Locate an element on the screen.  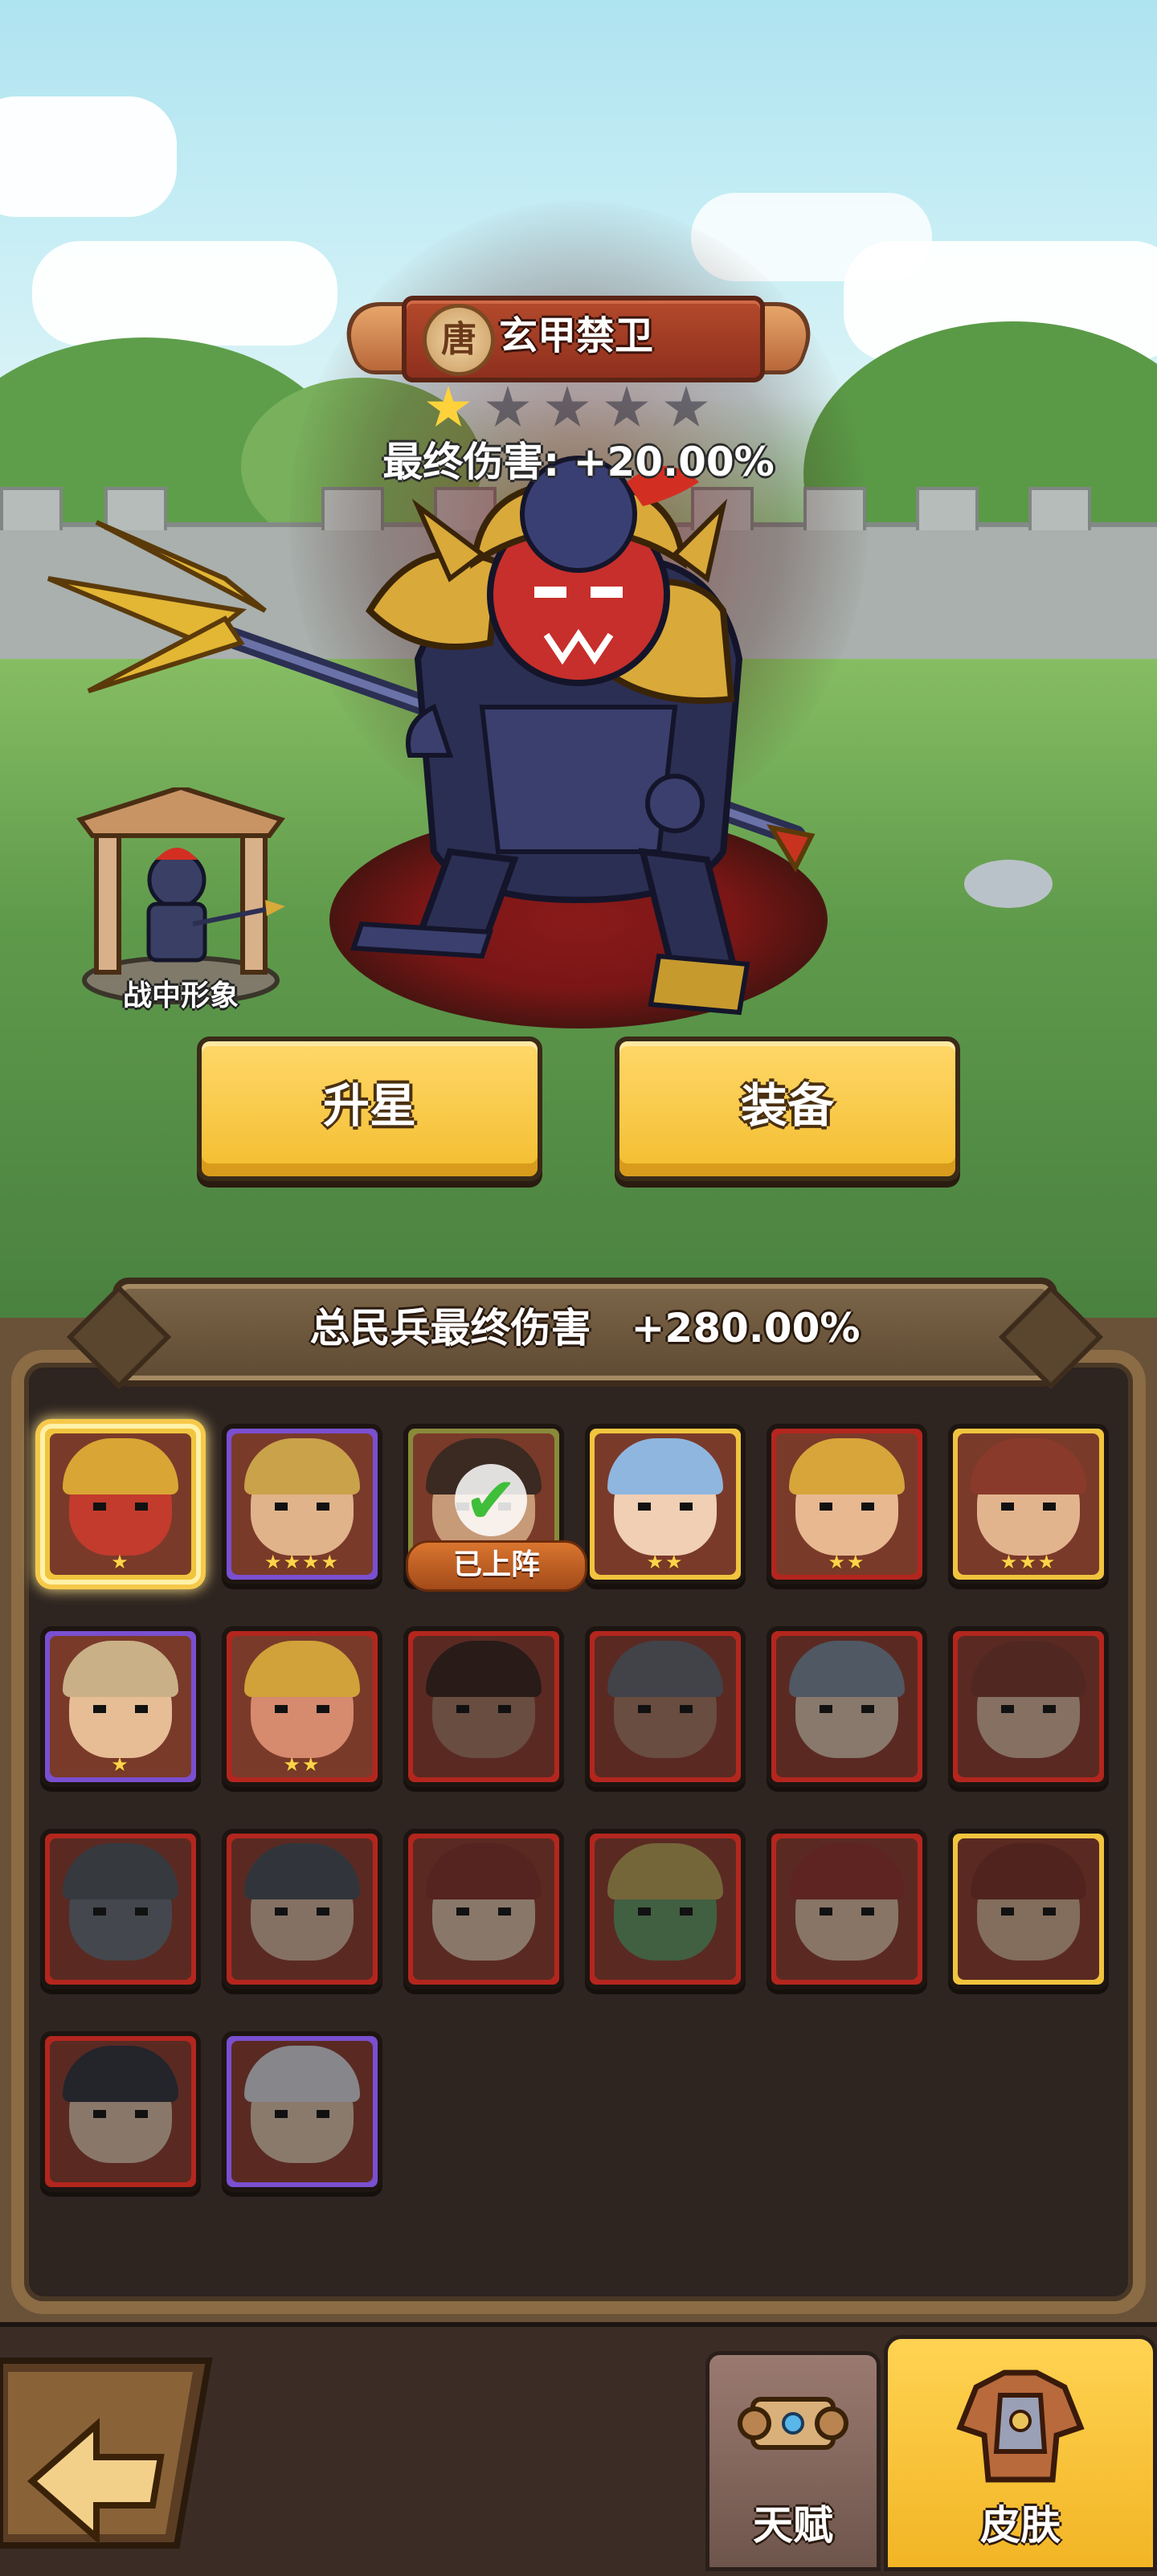
back-button is located at coordinates (108, 2453).